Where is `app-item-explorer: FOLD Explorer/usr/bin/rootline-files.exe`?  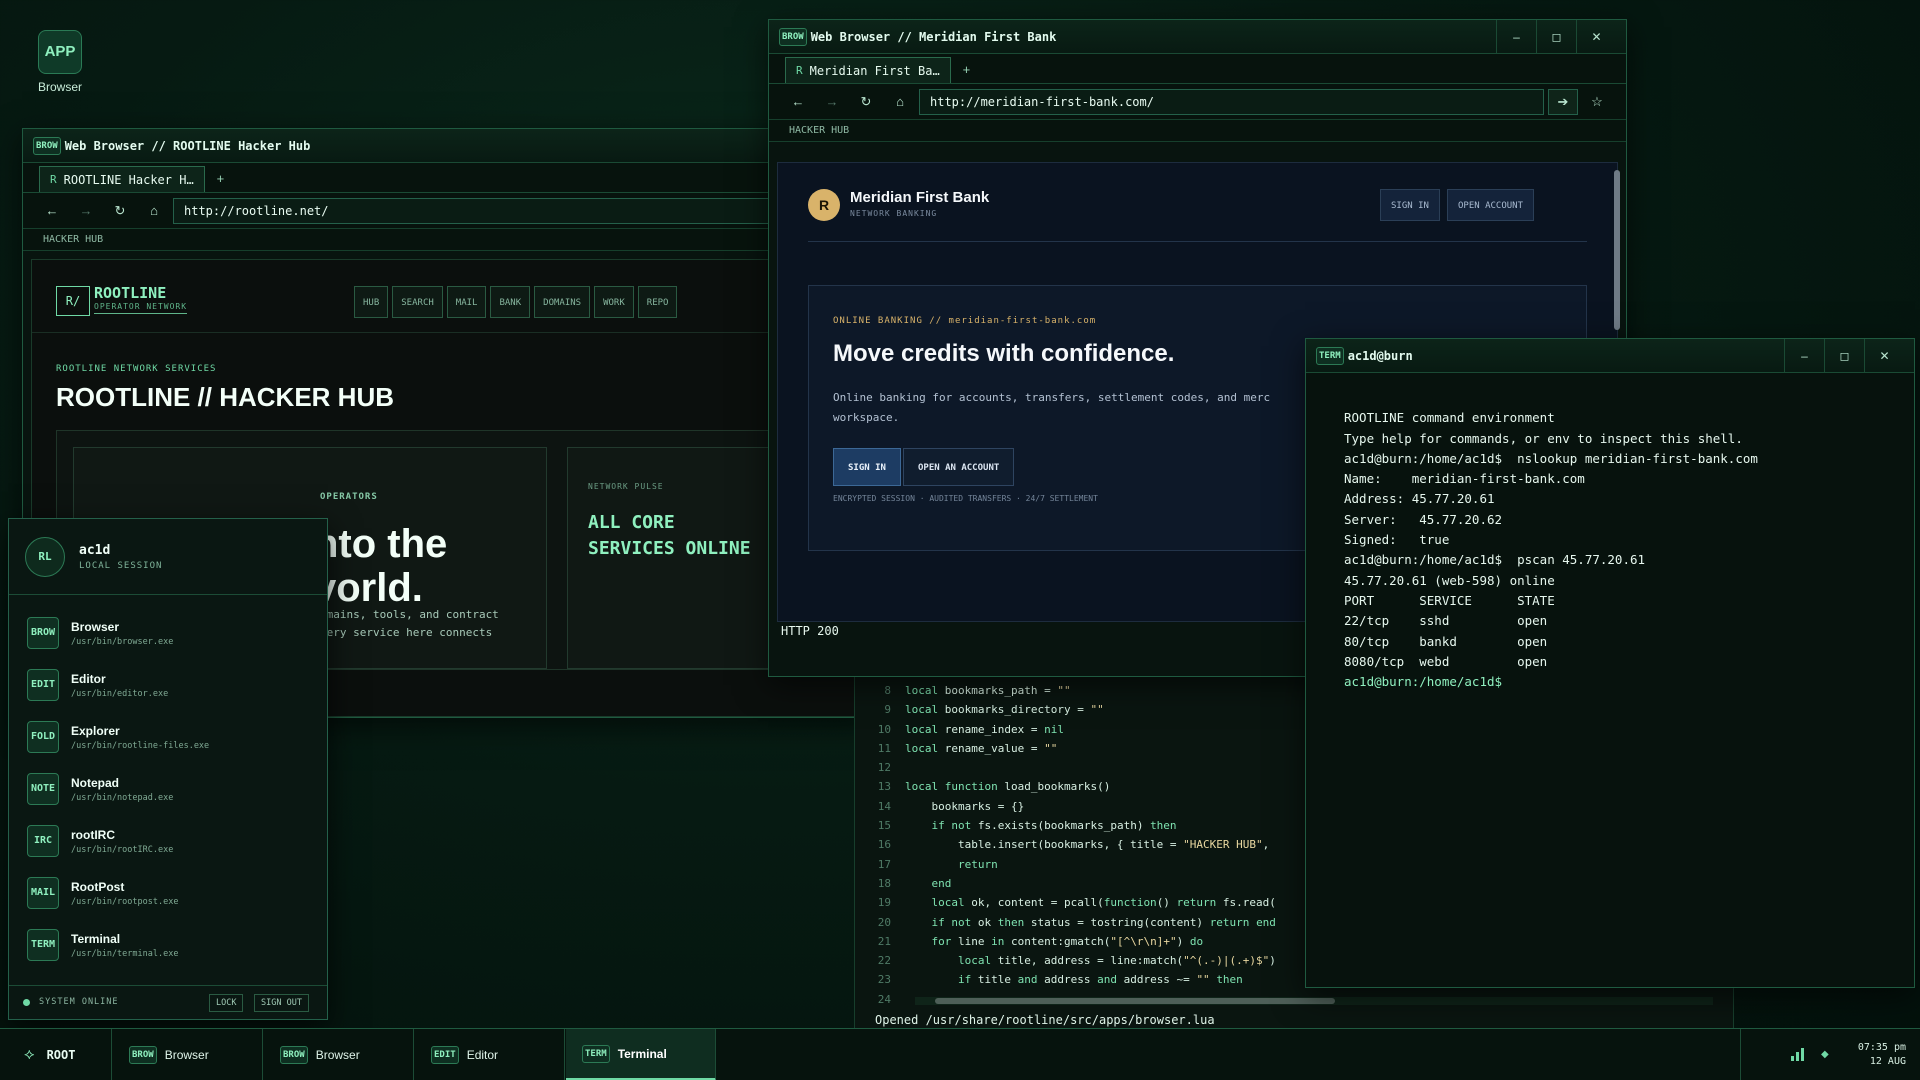
app-item-explorer: FOLD Explorer/usr/bin/rootline-files.exe is located at coordinates (168, 737).